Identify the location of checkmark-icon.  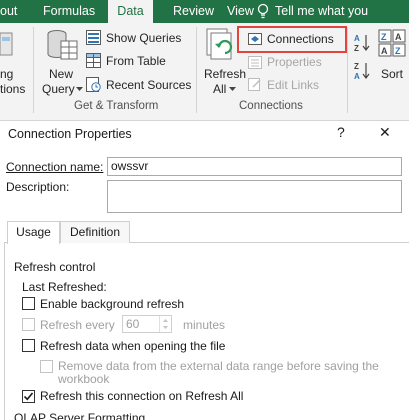
(28, 396).